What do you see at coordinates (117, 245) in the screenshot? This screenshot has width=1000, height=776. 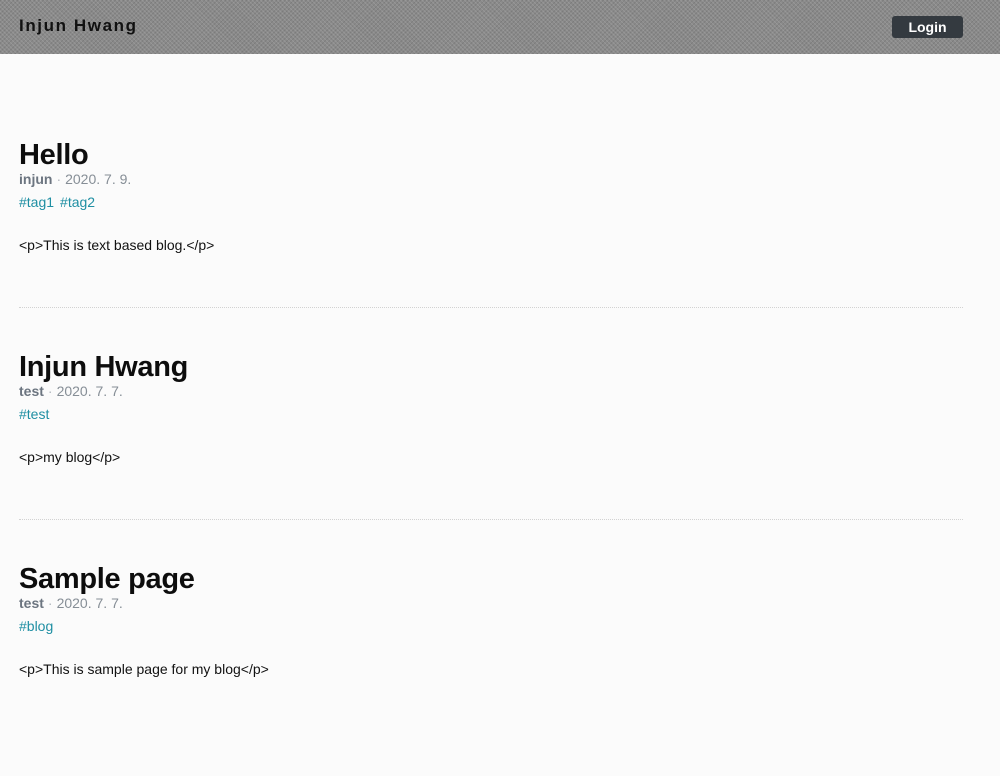 I see `post-body: <p>This is text based blog.</p>` at bounding box center [117, 245].